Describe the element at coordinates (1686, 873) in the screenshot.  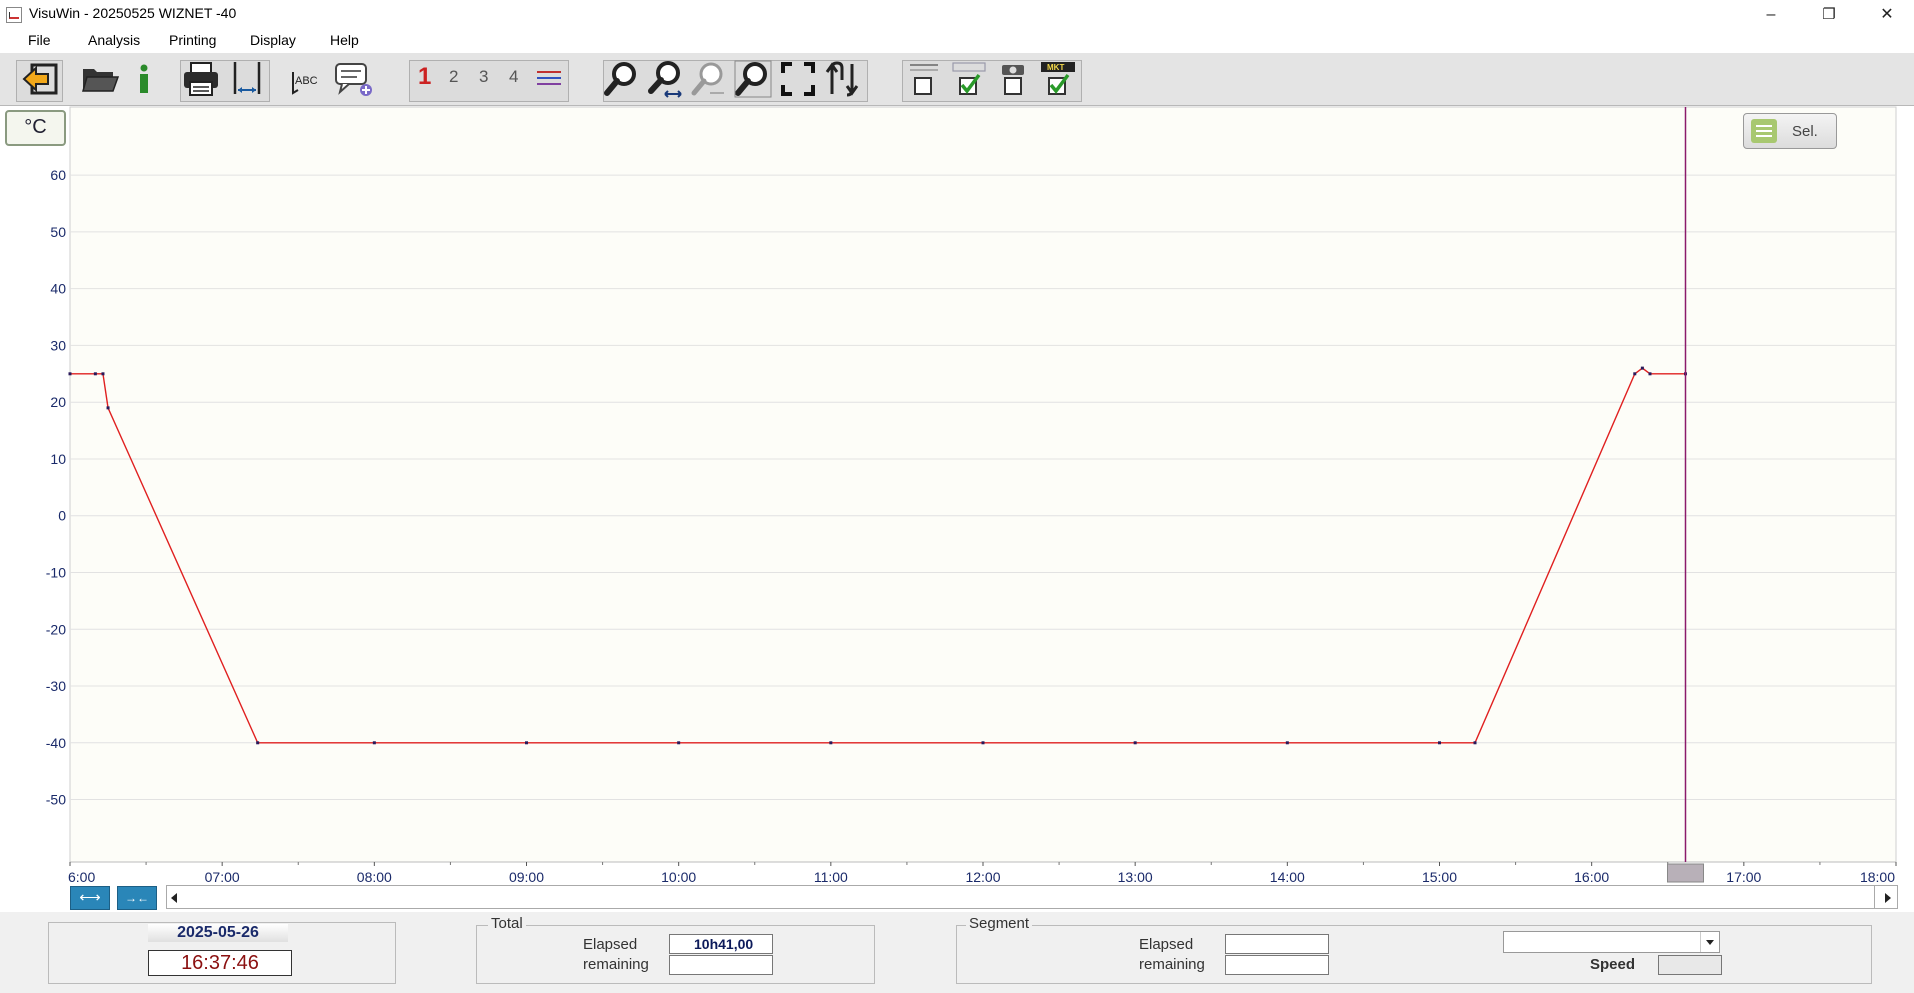
I see `time-cursor-marker` at that location.